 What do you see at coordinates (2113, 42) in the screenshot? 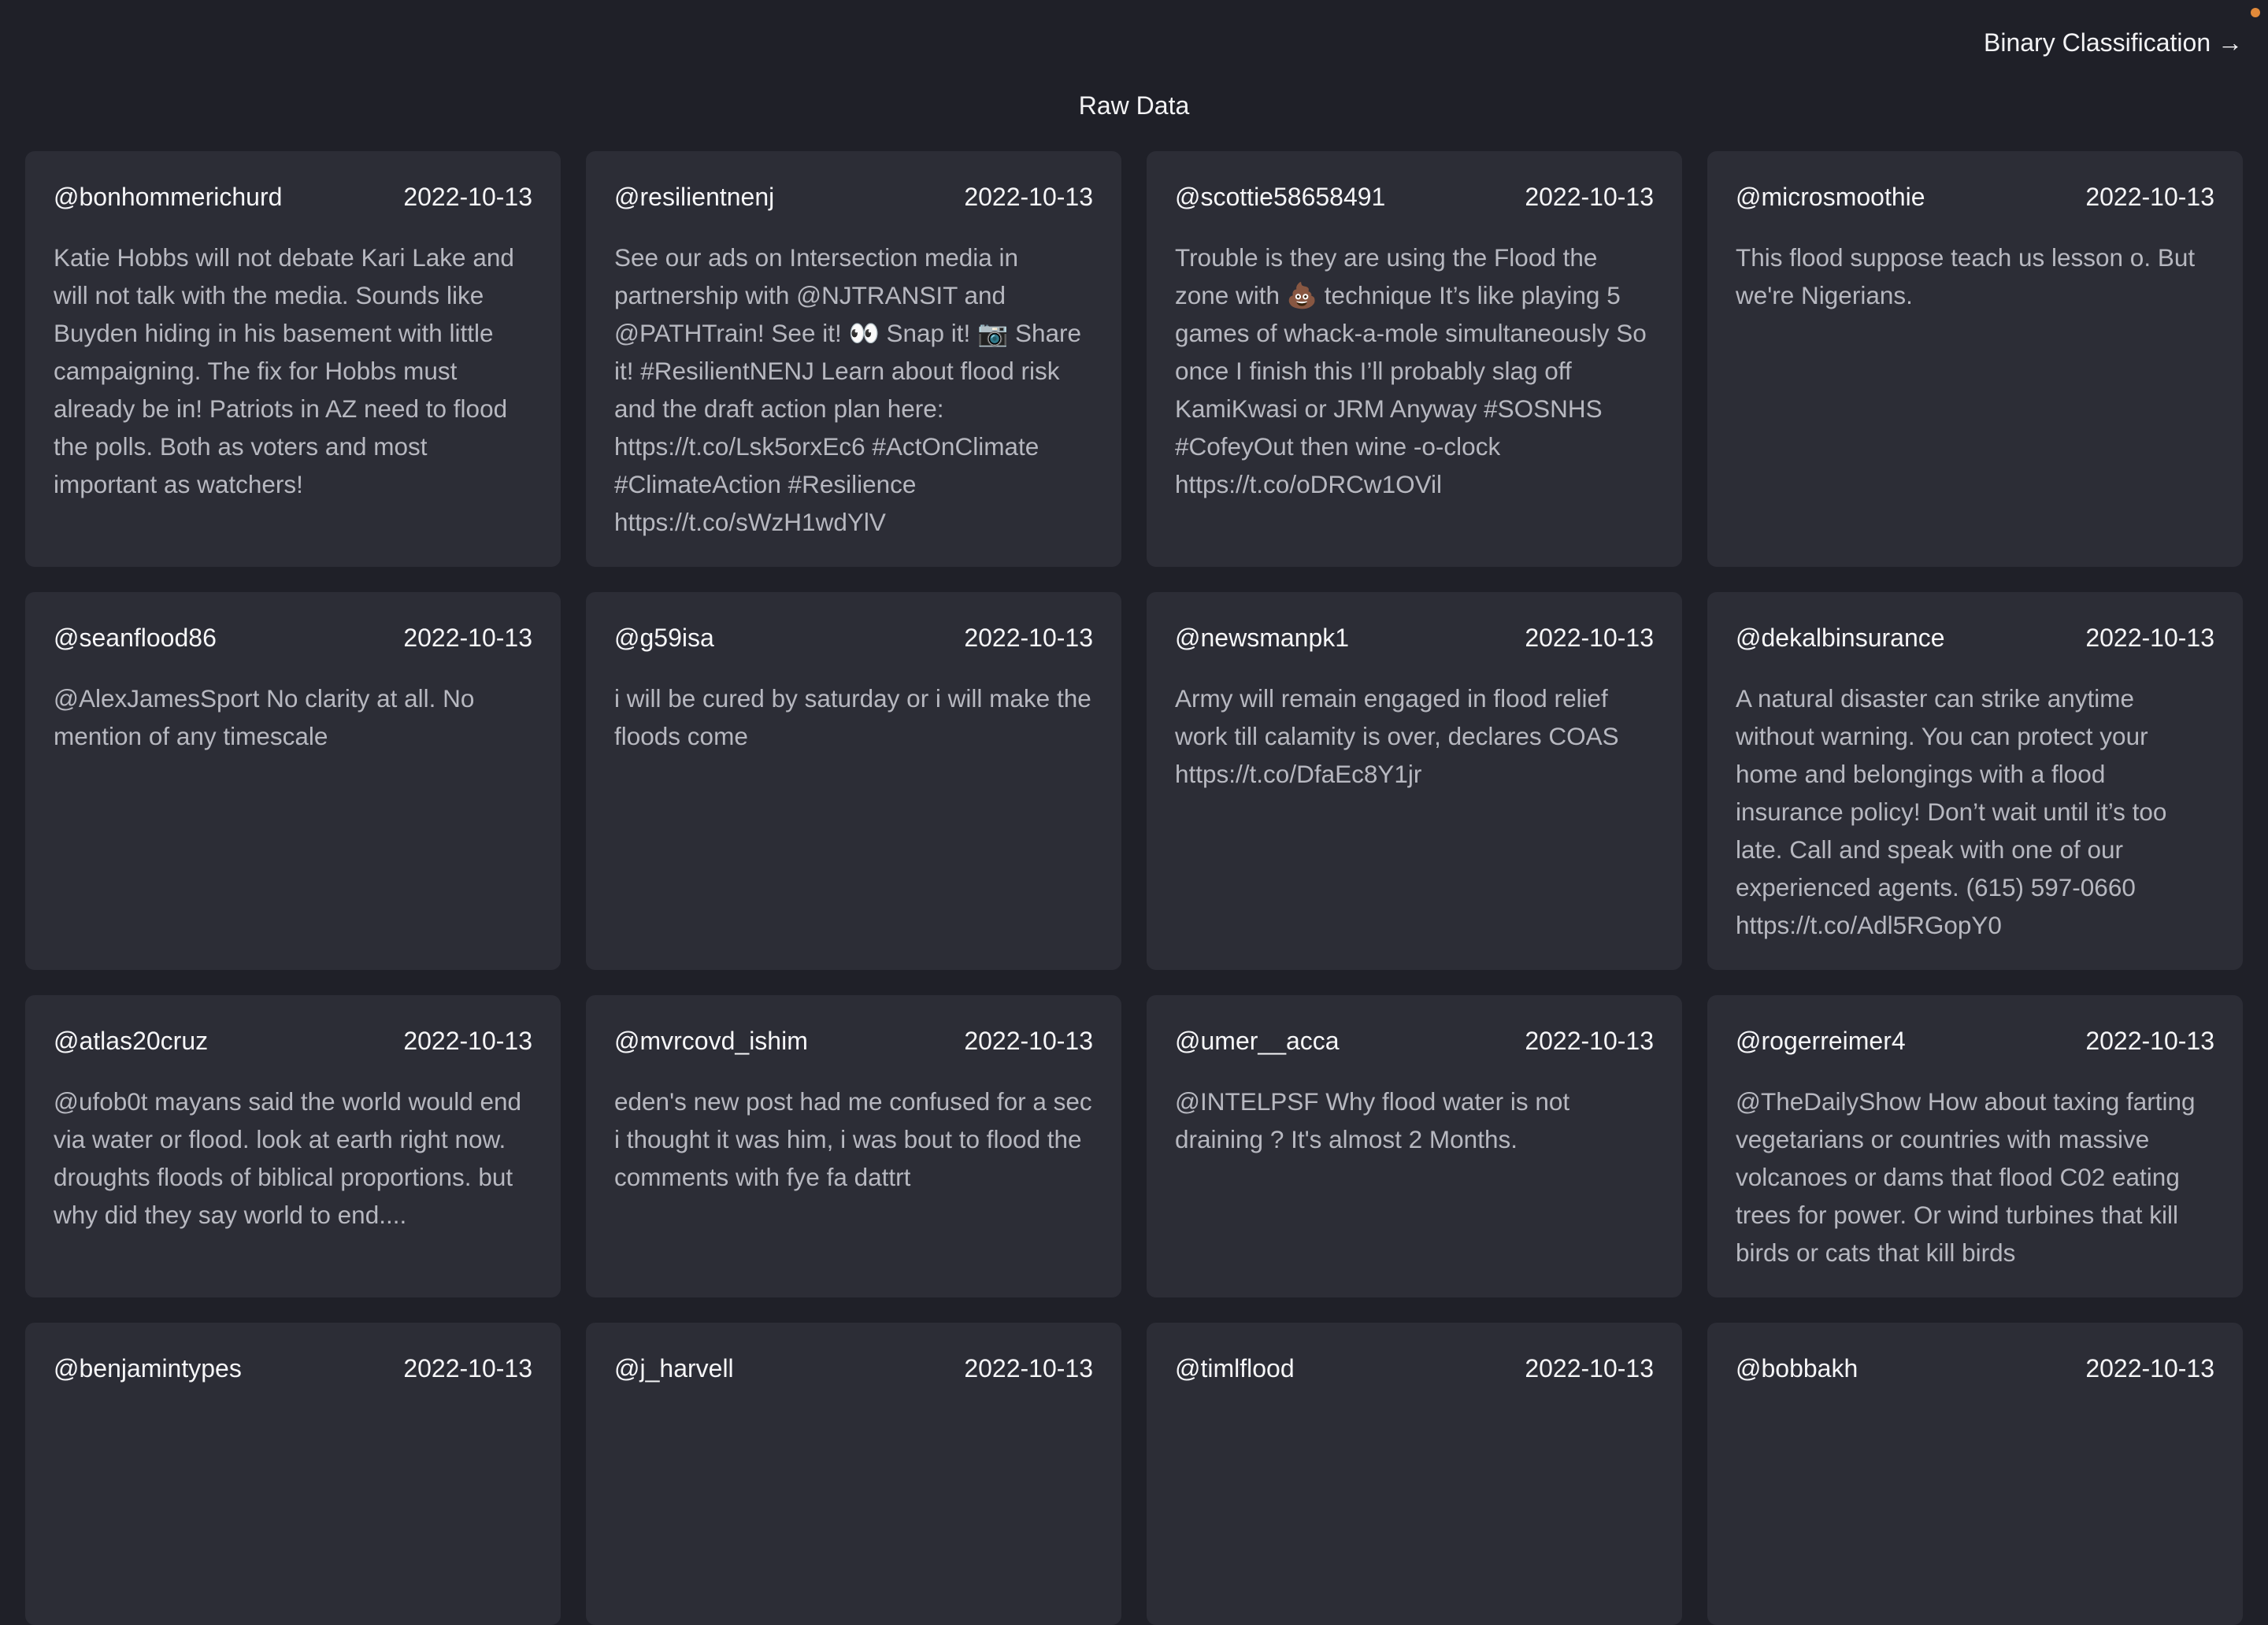
I see `binary-classification-link: Binary Classification →` at bounding box center [2113, 42].